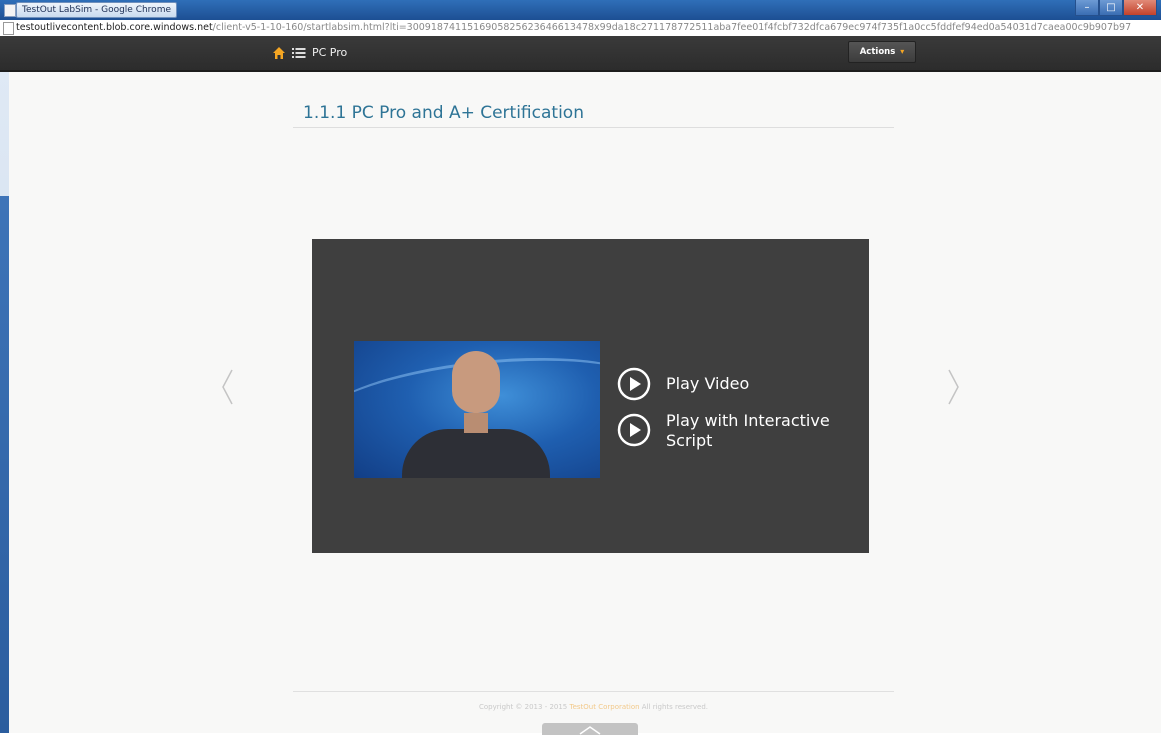 The width and height of the screenshot is (1161, 735). I want to click on play-video-button: Play Video, so click(683, 384).